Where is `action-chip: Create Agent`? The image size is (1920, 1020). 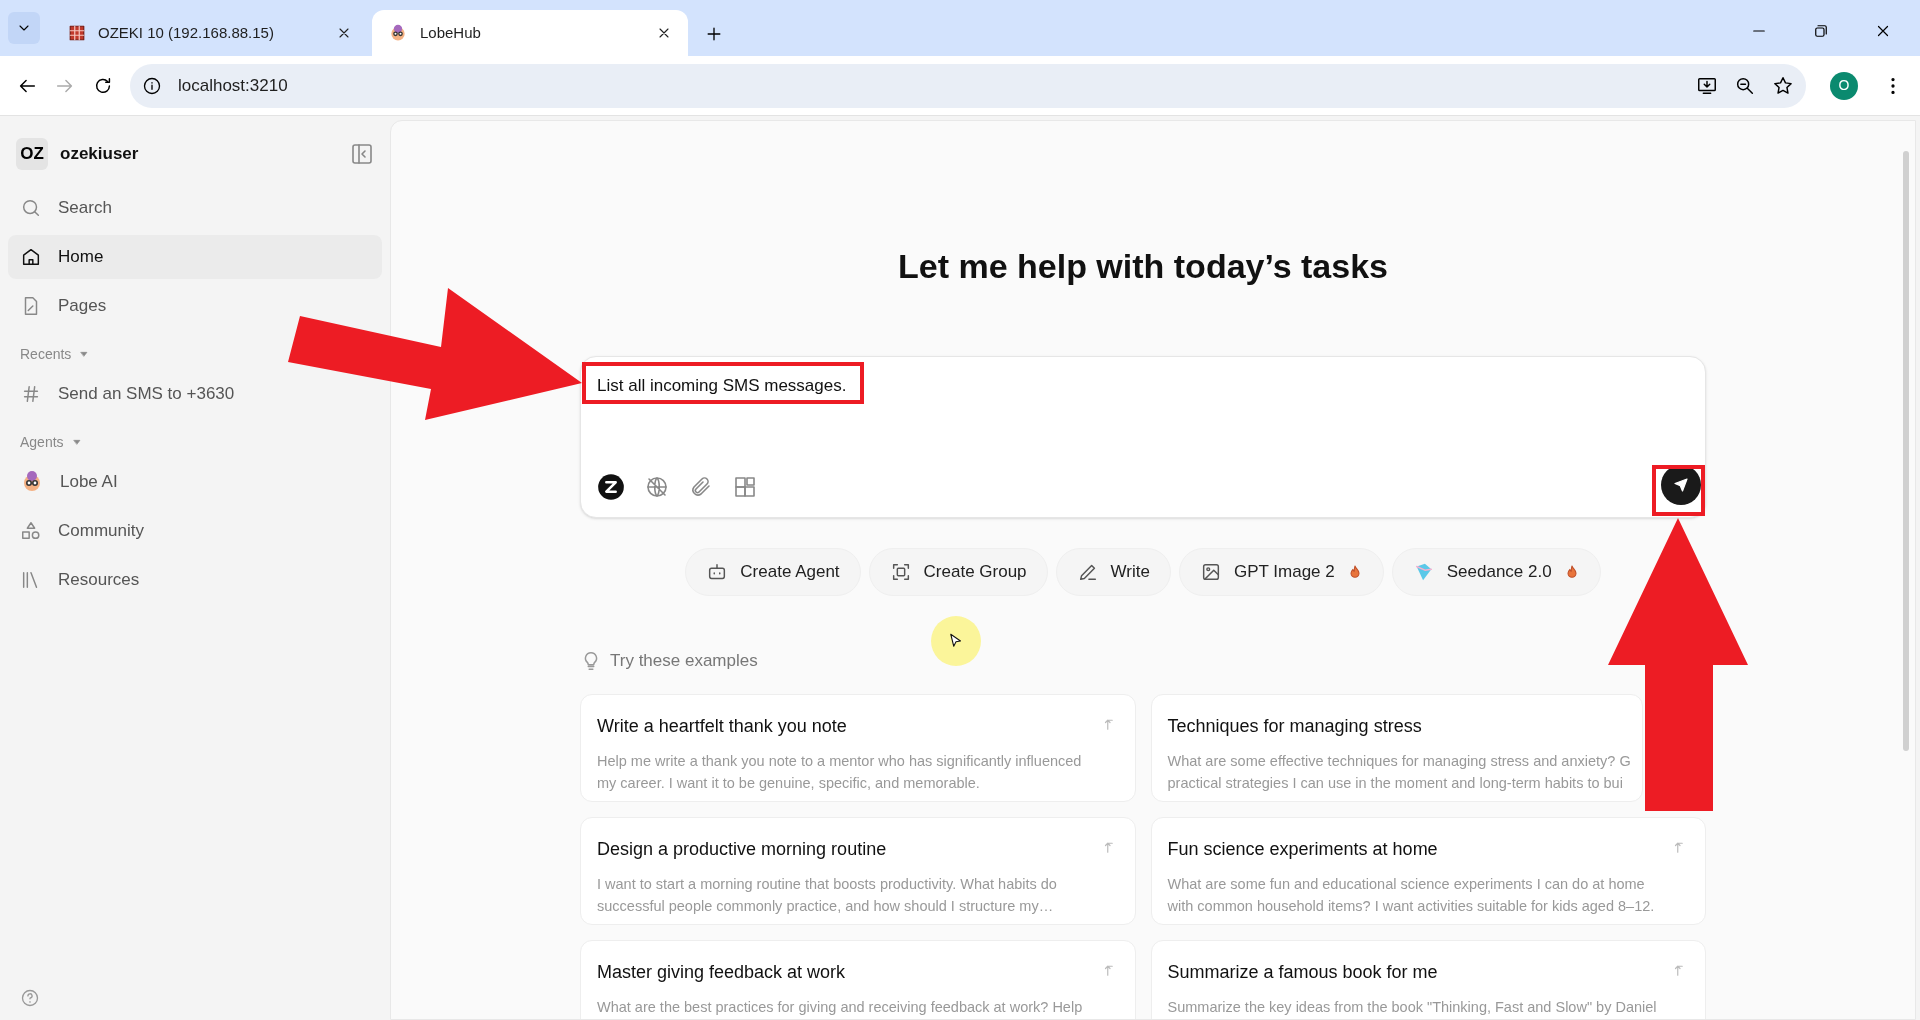 action-chip: Create Agent is located at coordinates (773, 572).